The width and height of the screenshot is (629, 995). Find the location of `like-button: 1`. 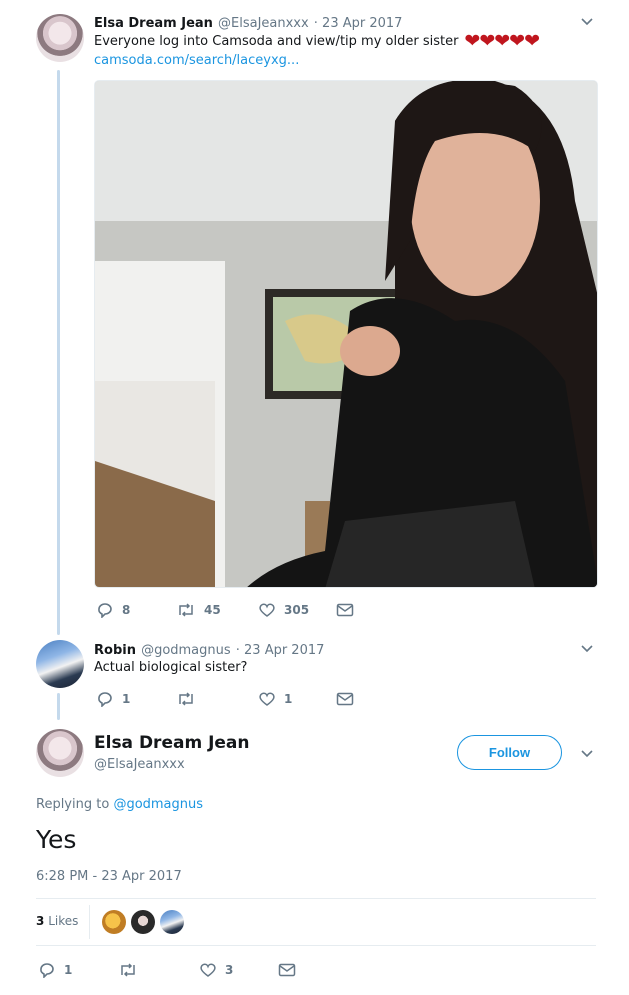

like-button: 1 is located at coordinates (275, 699).